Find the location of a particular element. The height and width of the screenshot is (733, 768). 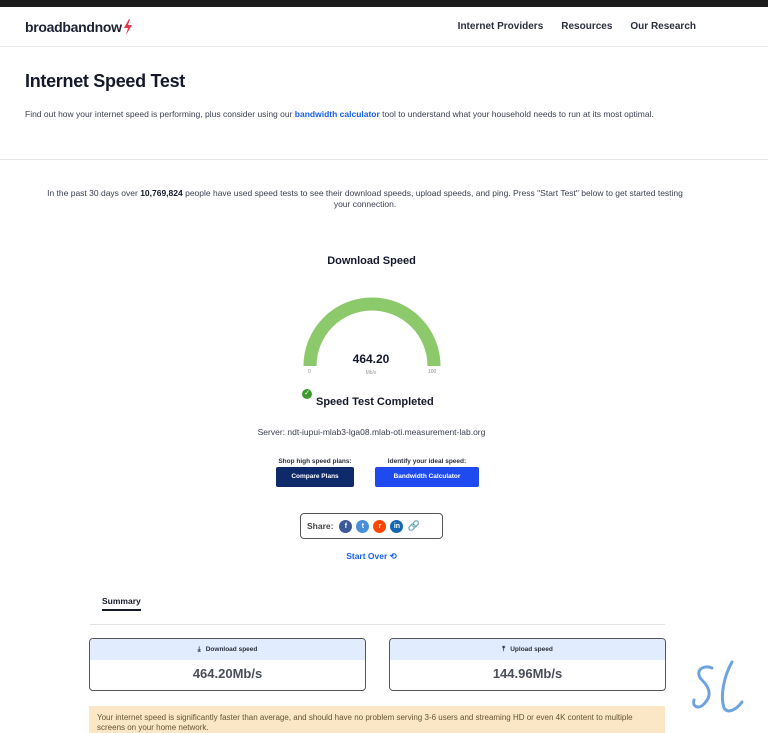

bolt-icon is located at coordinates (127, 27).